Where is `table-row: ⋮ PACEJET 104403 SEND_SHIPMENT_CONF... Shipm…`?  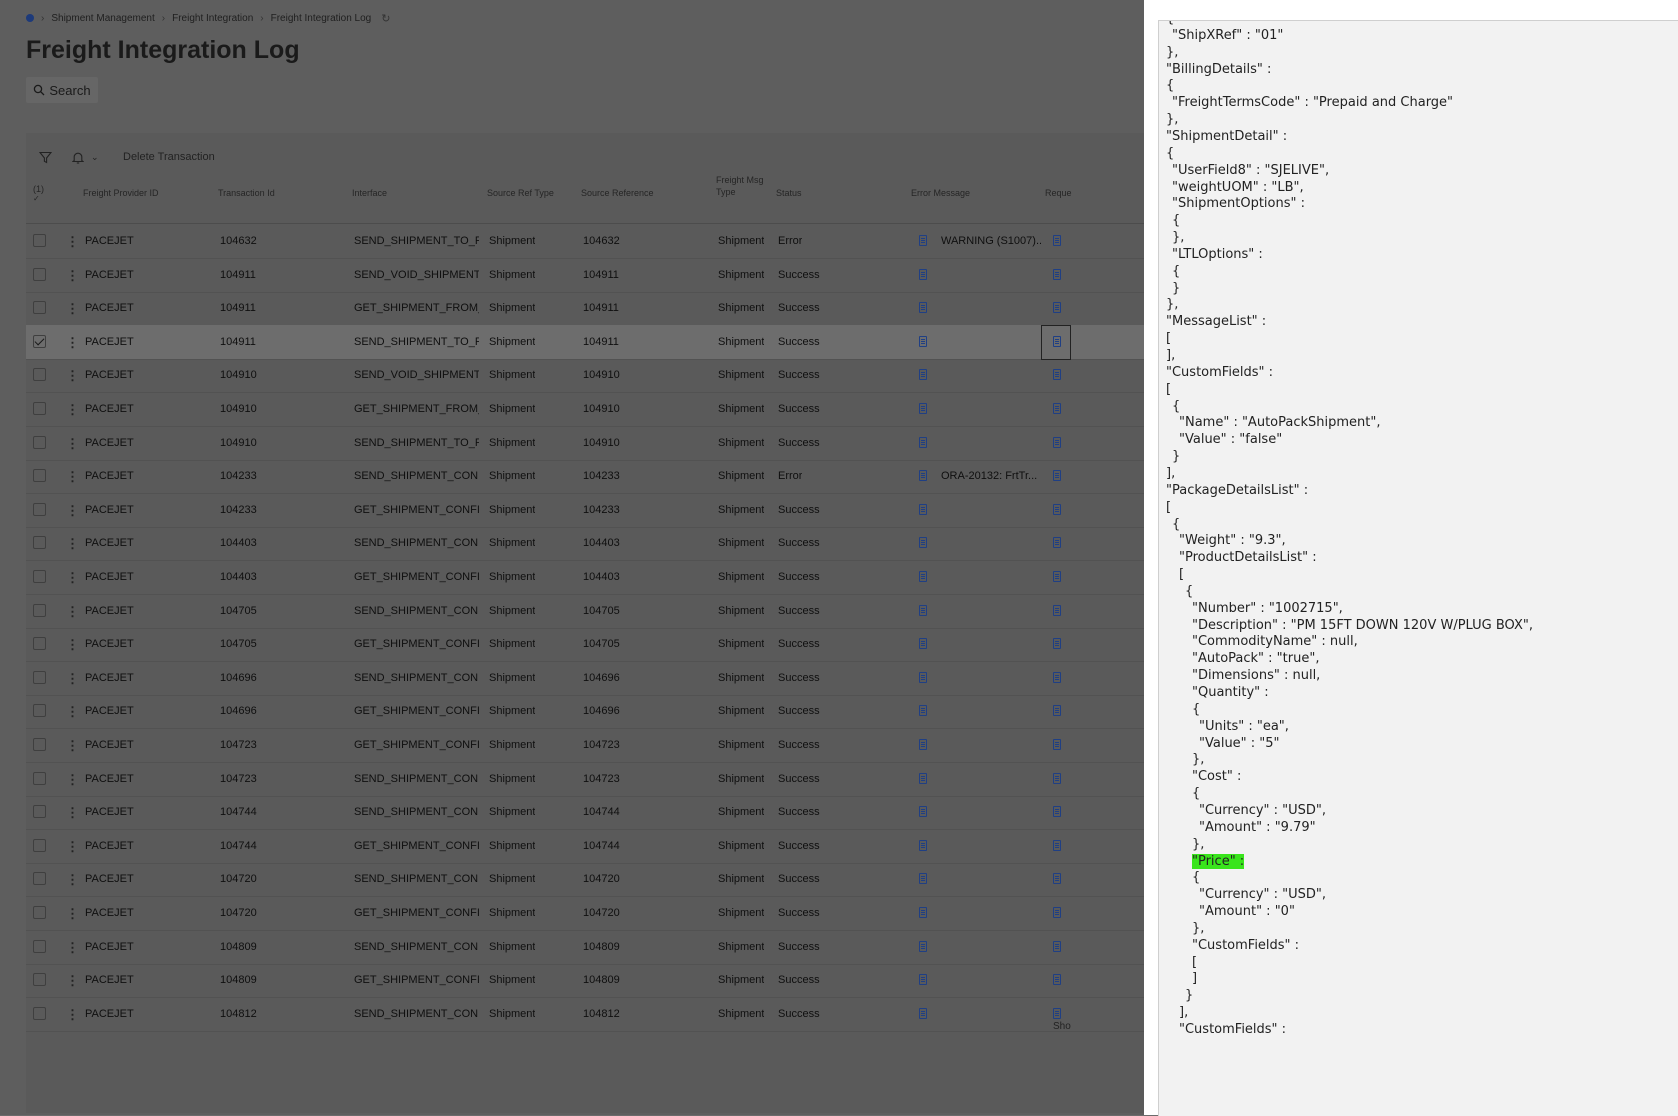 table-row: ⋮ PACEJET 104403 SEND_SHIPMENT_CONF... Shipm… is located at coordinates (585, 544).